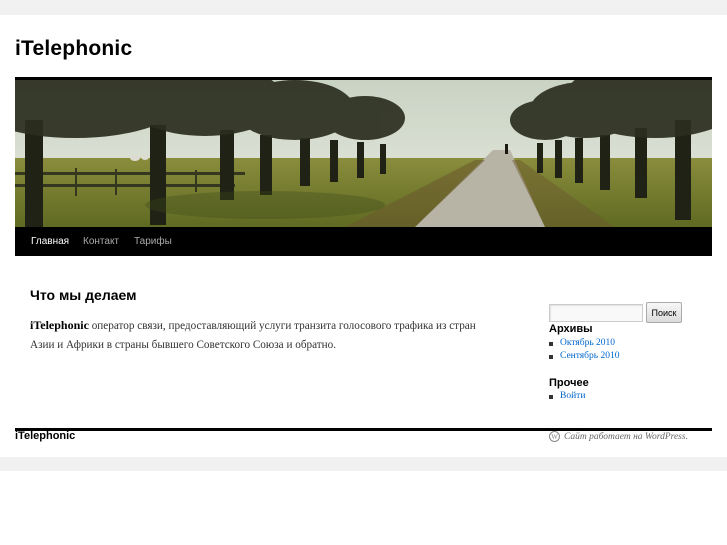 The height and width of the screenshot is (545, 727). I want to click on nav-item-tariffs: Тарифы, so click(153, 241).